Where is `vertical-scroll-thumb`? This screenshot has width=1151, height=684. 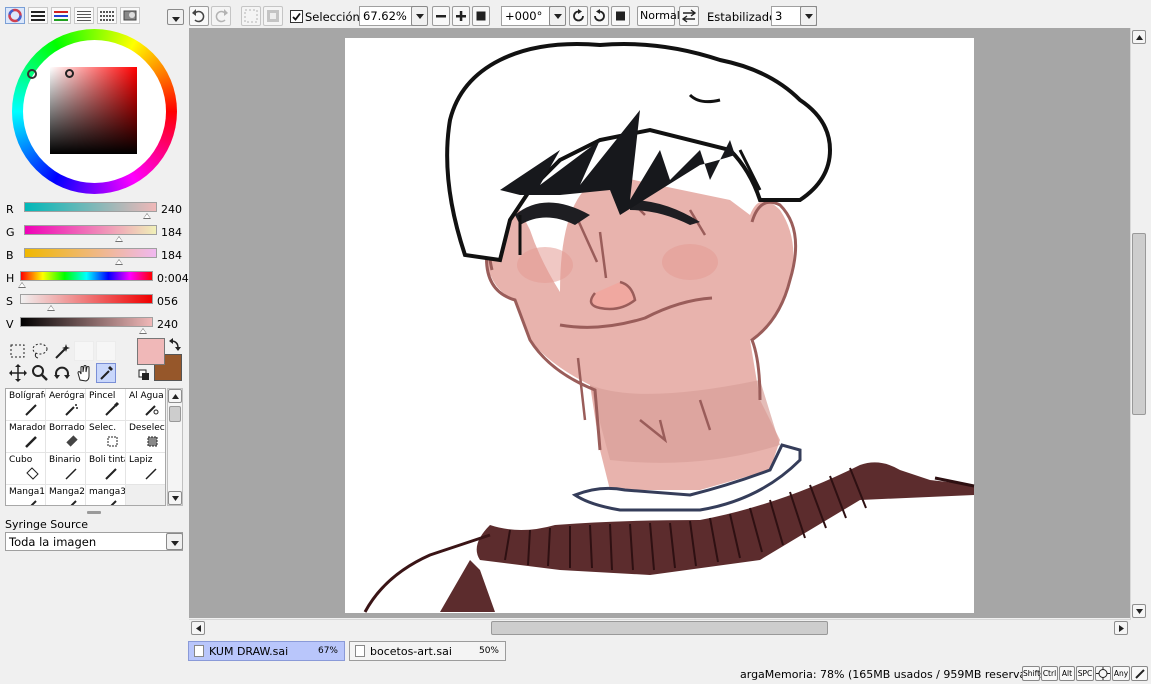 vertical-scroll-thumb is located at coordinates (1139, 324).